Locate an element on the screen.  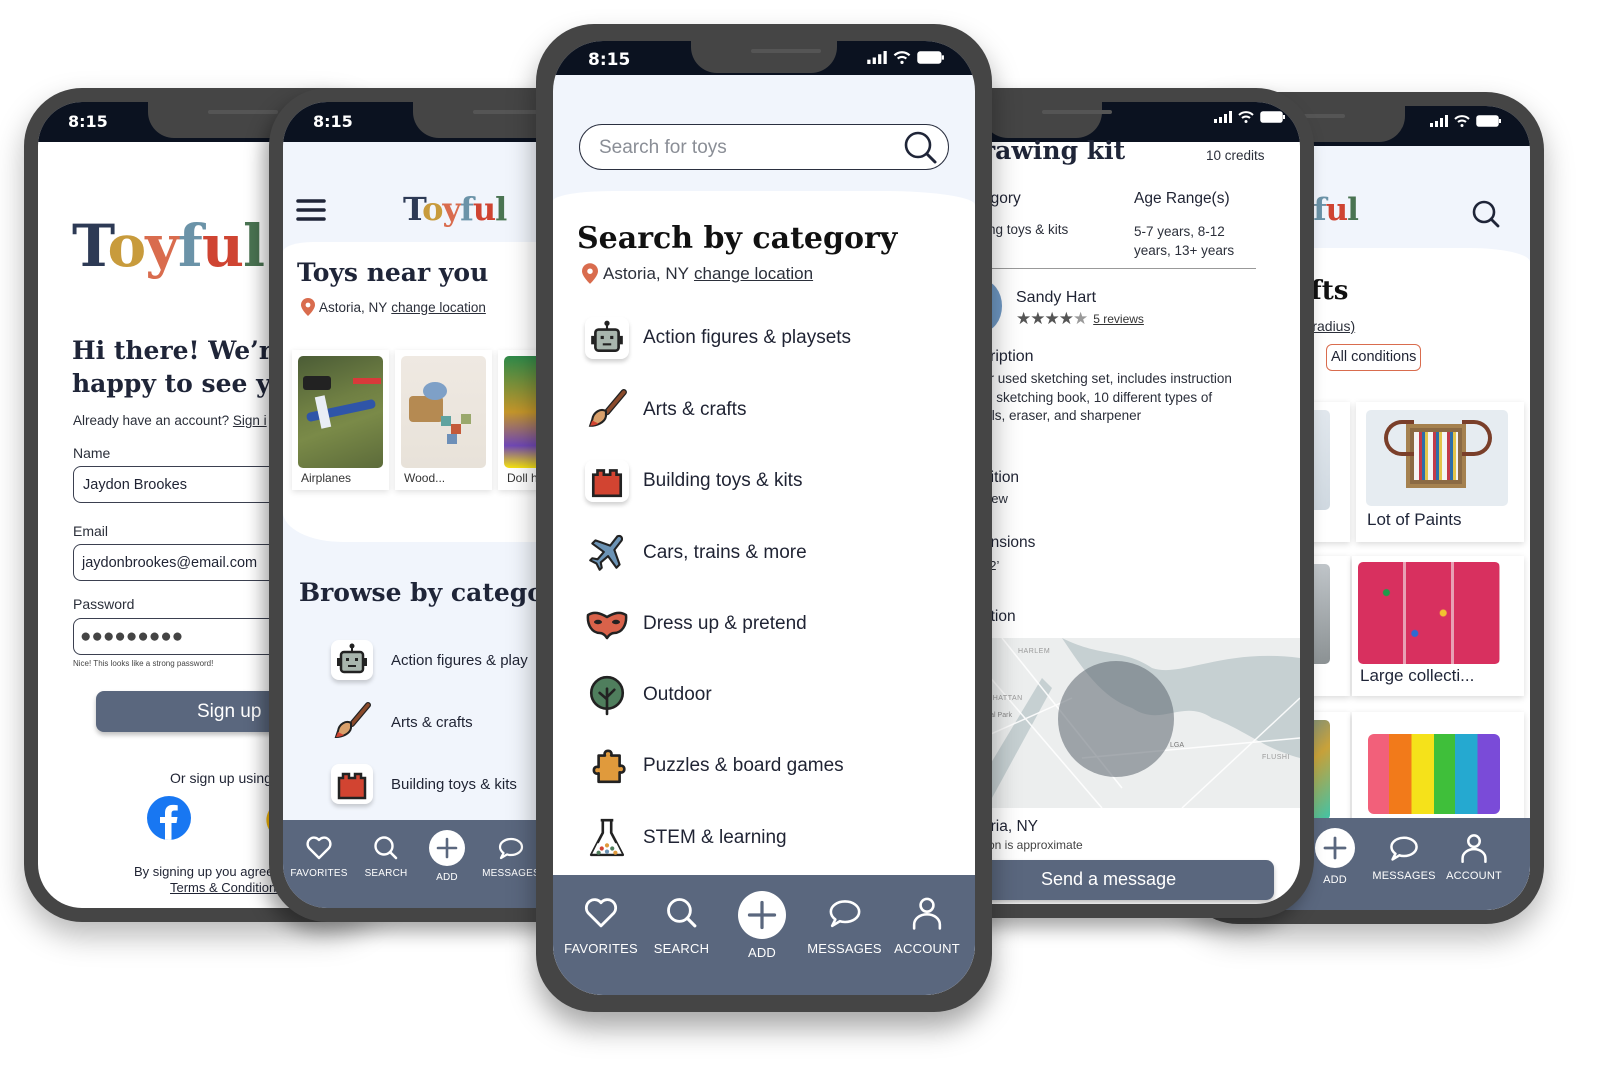
password-hint: Nice! This looks like a strong password! is located at coordinates (143, 663).